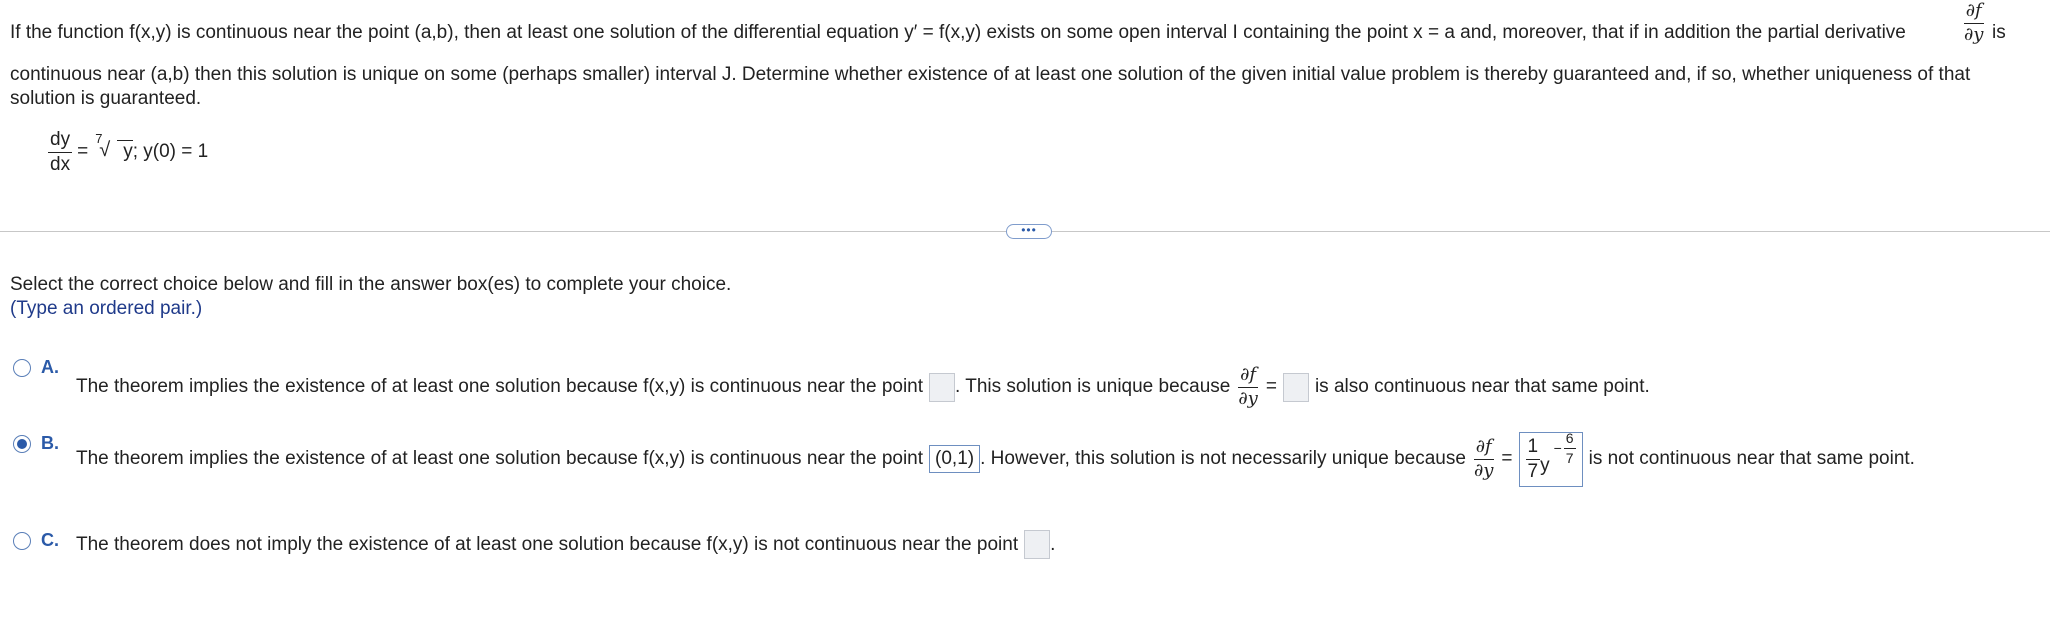 This screenshot has width=2050, height=617. What do you see at coordinates (22, 444) in the screenshot?
I see `choice-b-radio` at bounding box center [22, 444].